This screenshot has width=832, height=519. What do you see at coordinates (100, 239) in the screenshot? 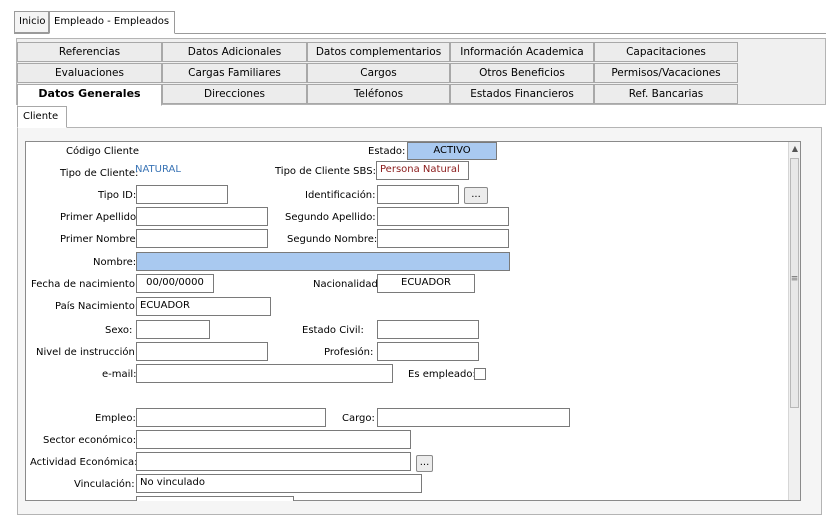
I see `primer-nombre-label: Primer Nombre:` at bounding box center [100, 239].